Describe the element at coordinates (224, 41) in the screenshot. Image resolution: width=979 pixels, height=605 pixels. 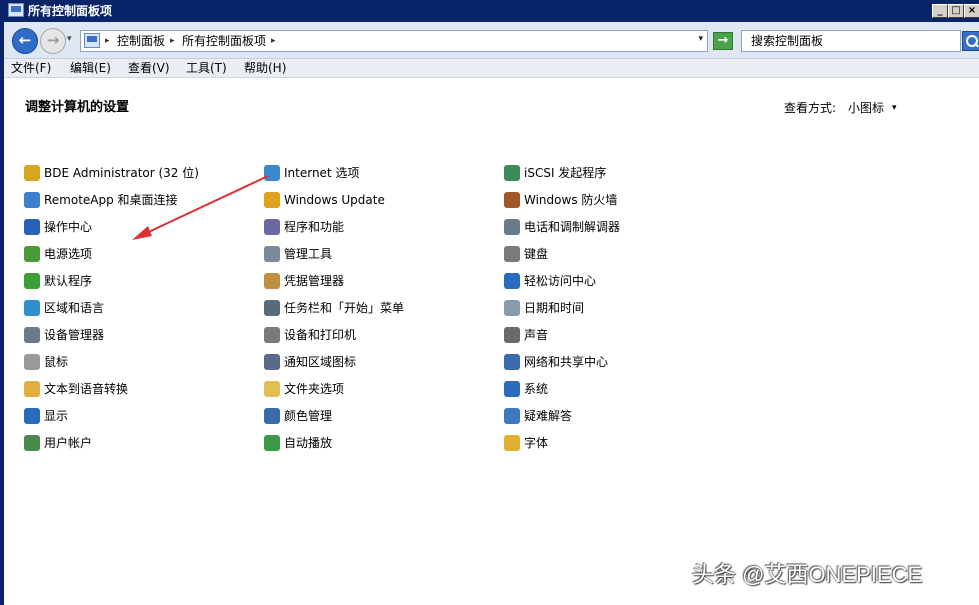
I see `breadcrumb-all-items: 所有控制面板项` at that location.